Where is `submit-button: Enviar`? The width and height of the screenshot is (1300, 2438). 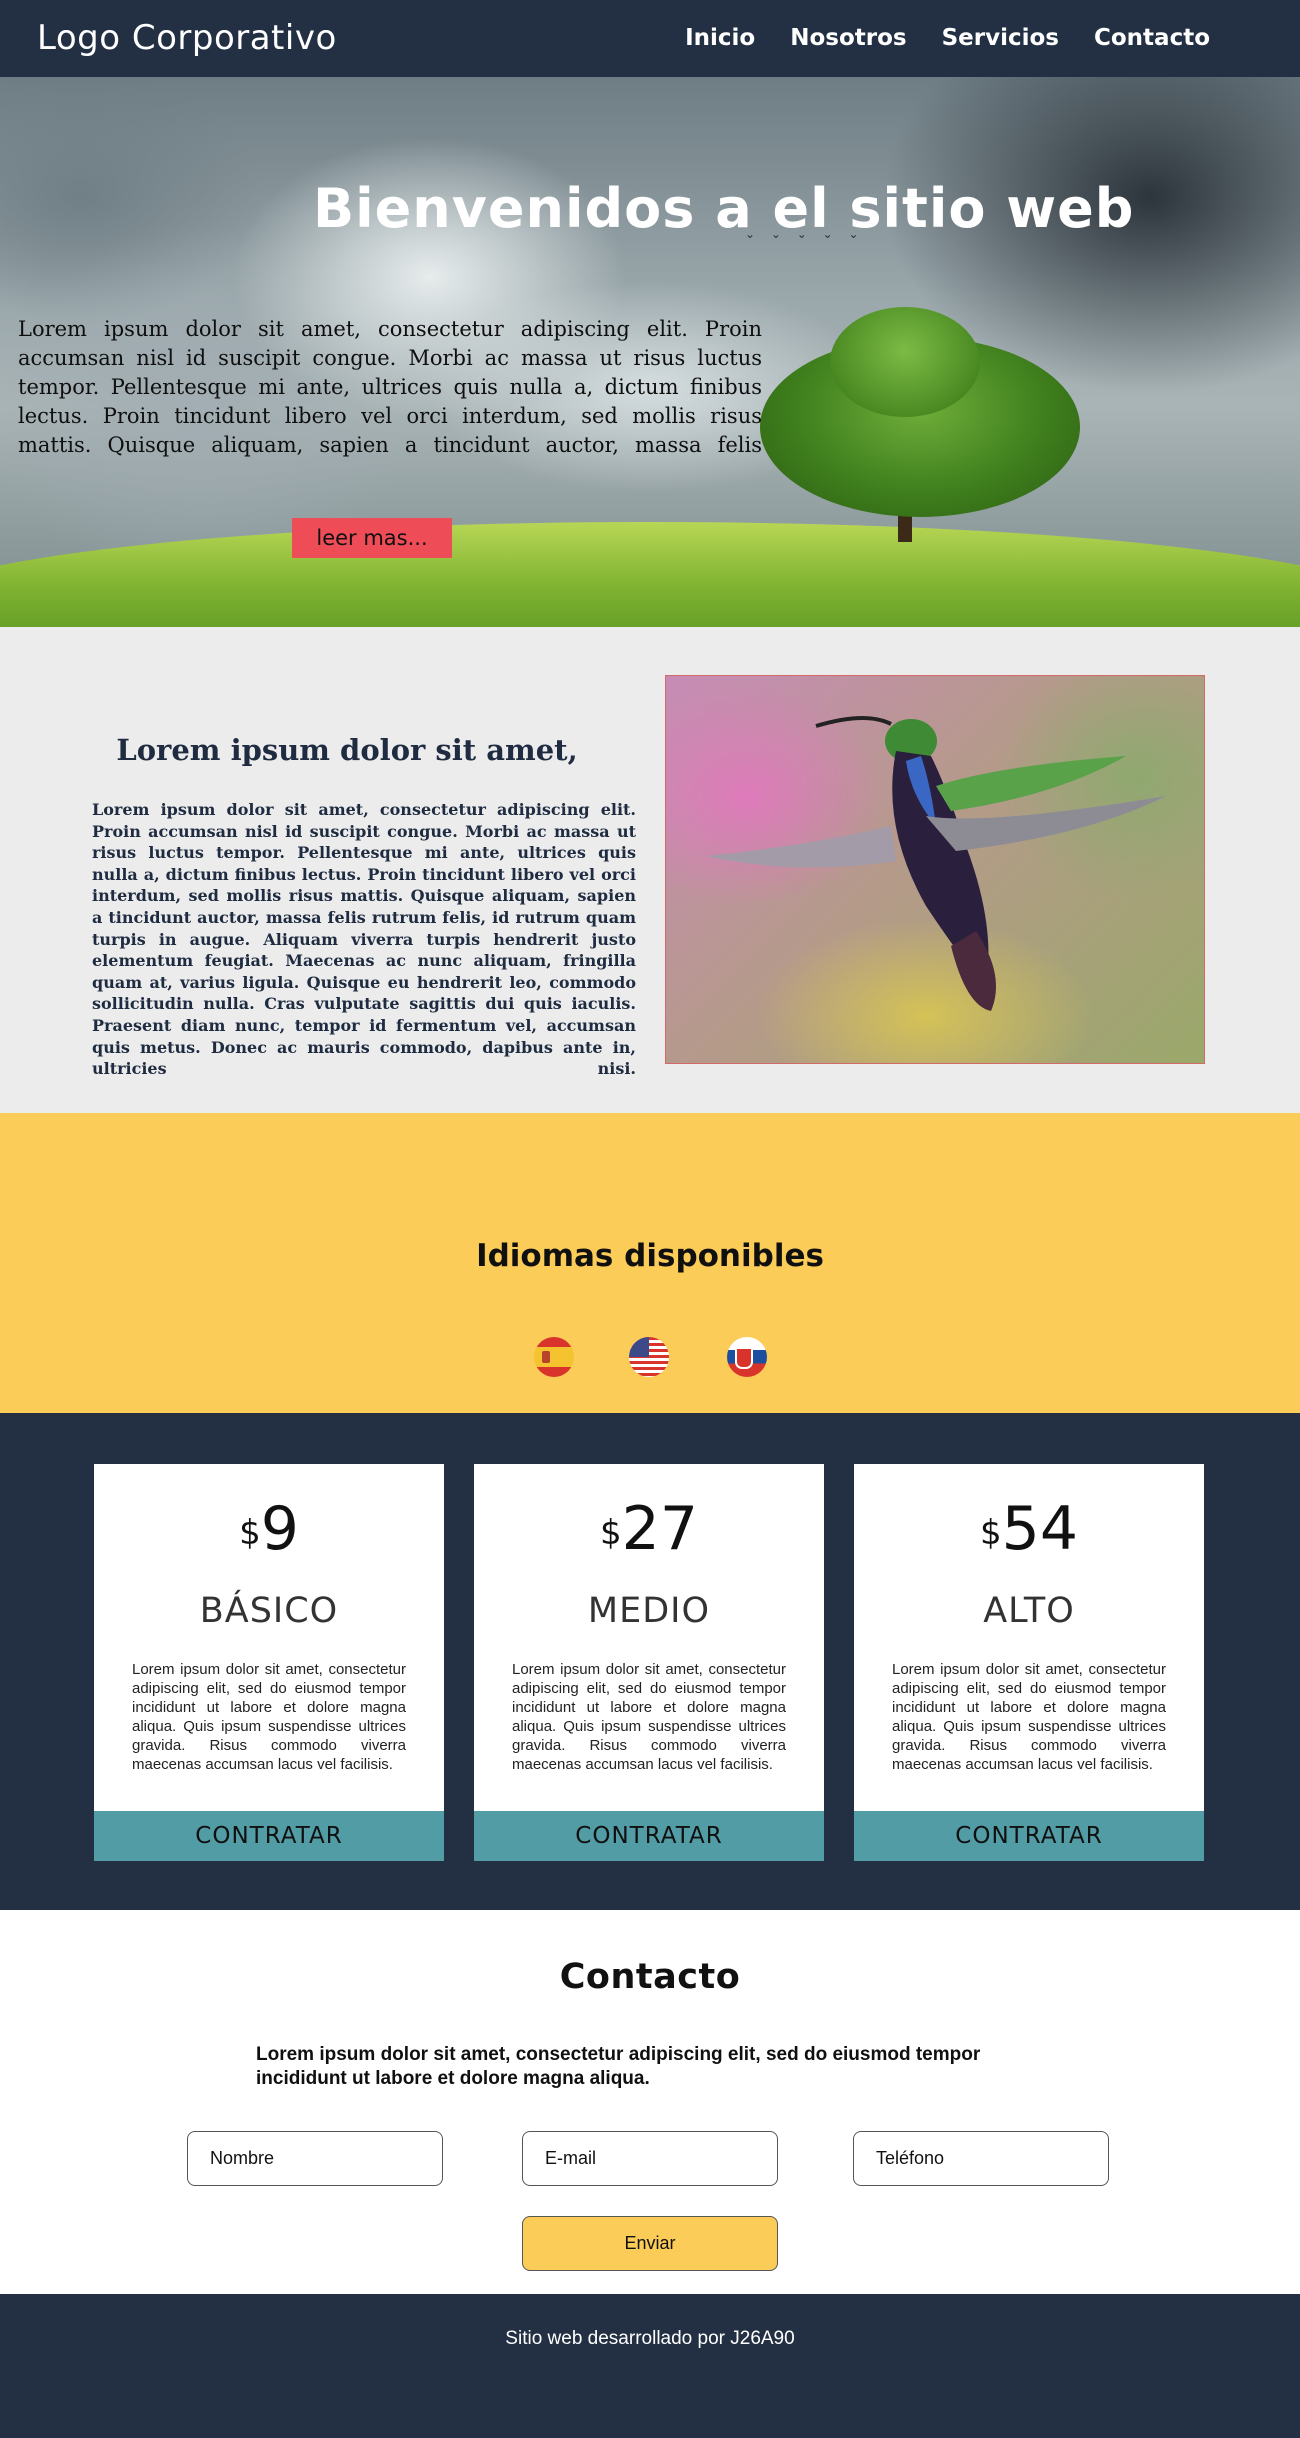 submit-button: Enviar is located at coordinates (650, 2243).